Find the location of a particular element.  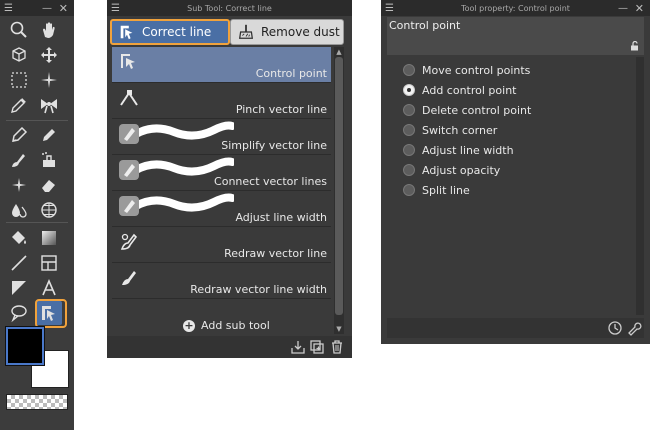

ruler-icon is located at coordinates (19, 288).